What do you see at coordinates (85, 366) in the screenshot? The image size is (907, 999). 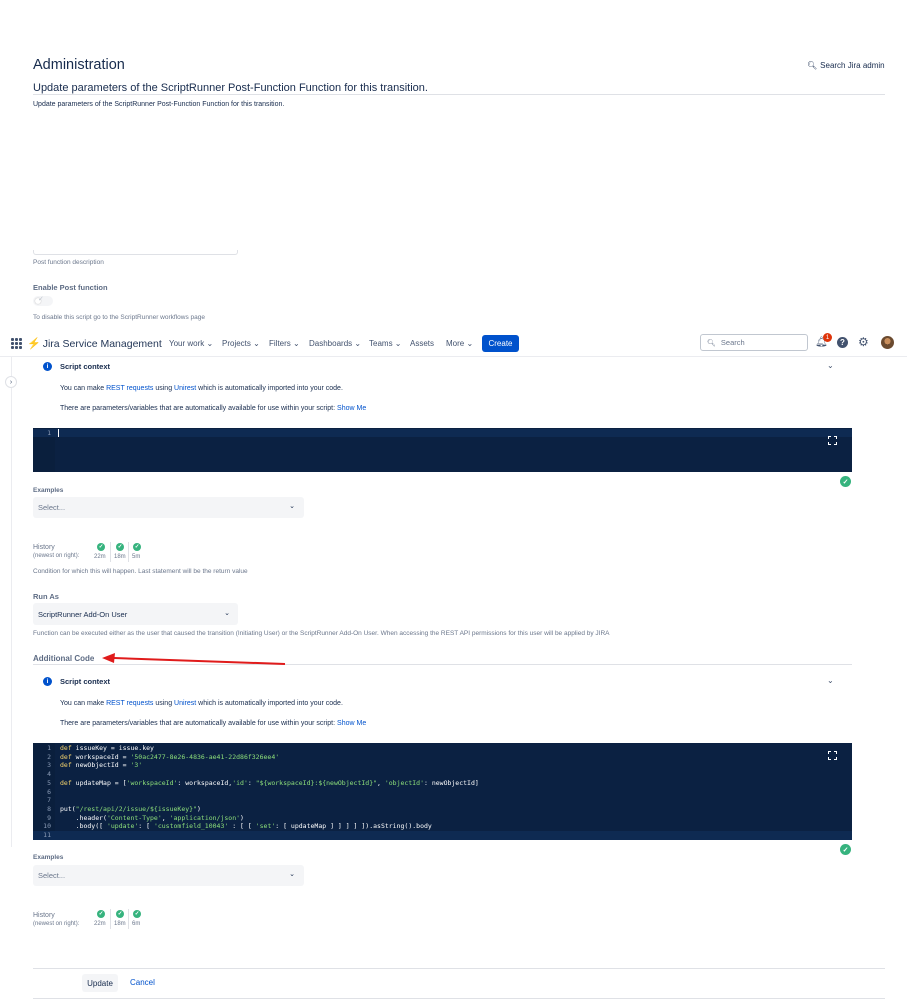 I see `script-context-title: Script context` at bounding box center [85, 366].